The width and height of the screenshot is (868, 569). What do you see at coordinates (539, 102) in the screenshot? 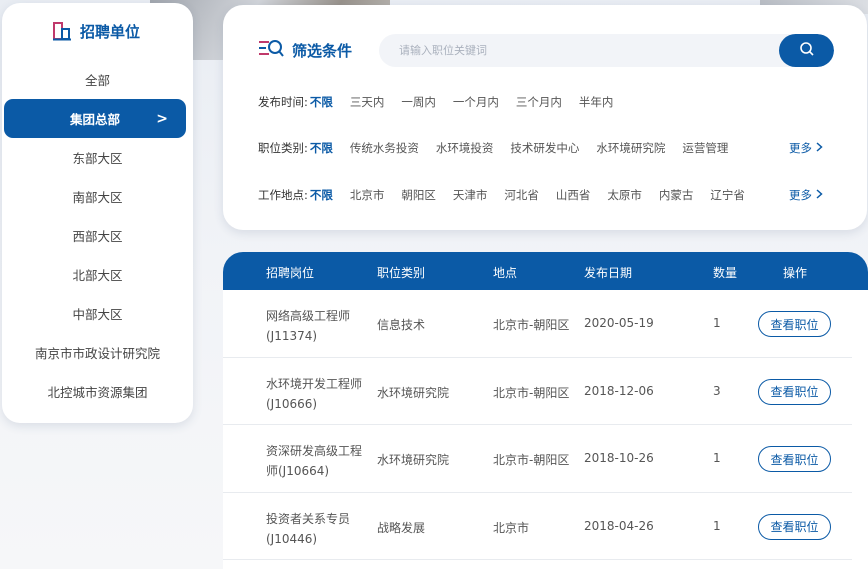
I see `filter-option: 三个月内` at bounding box center [539, 102].